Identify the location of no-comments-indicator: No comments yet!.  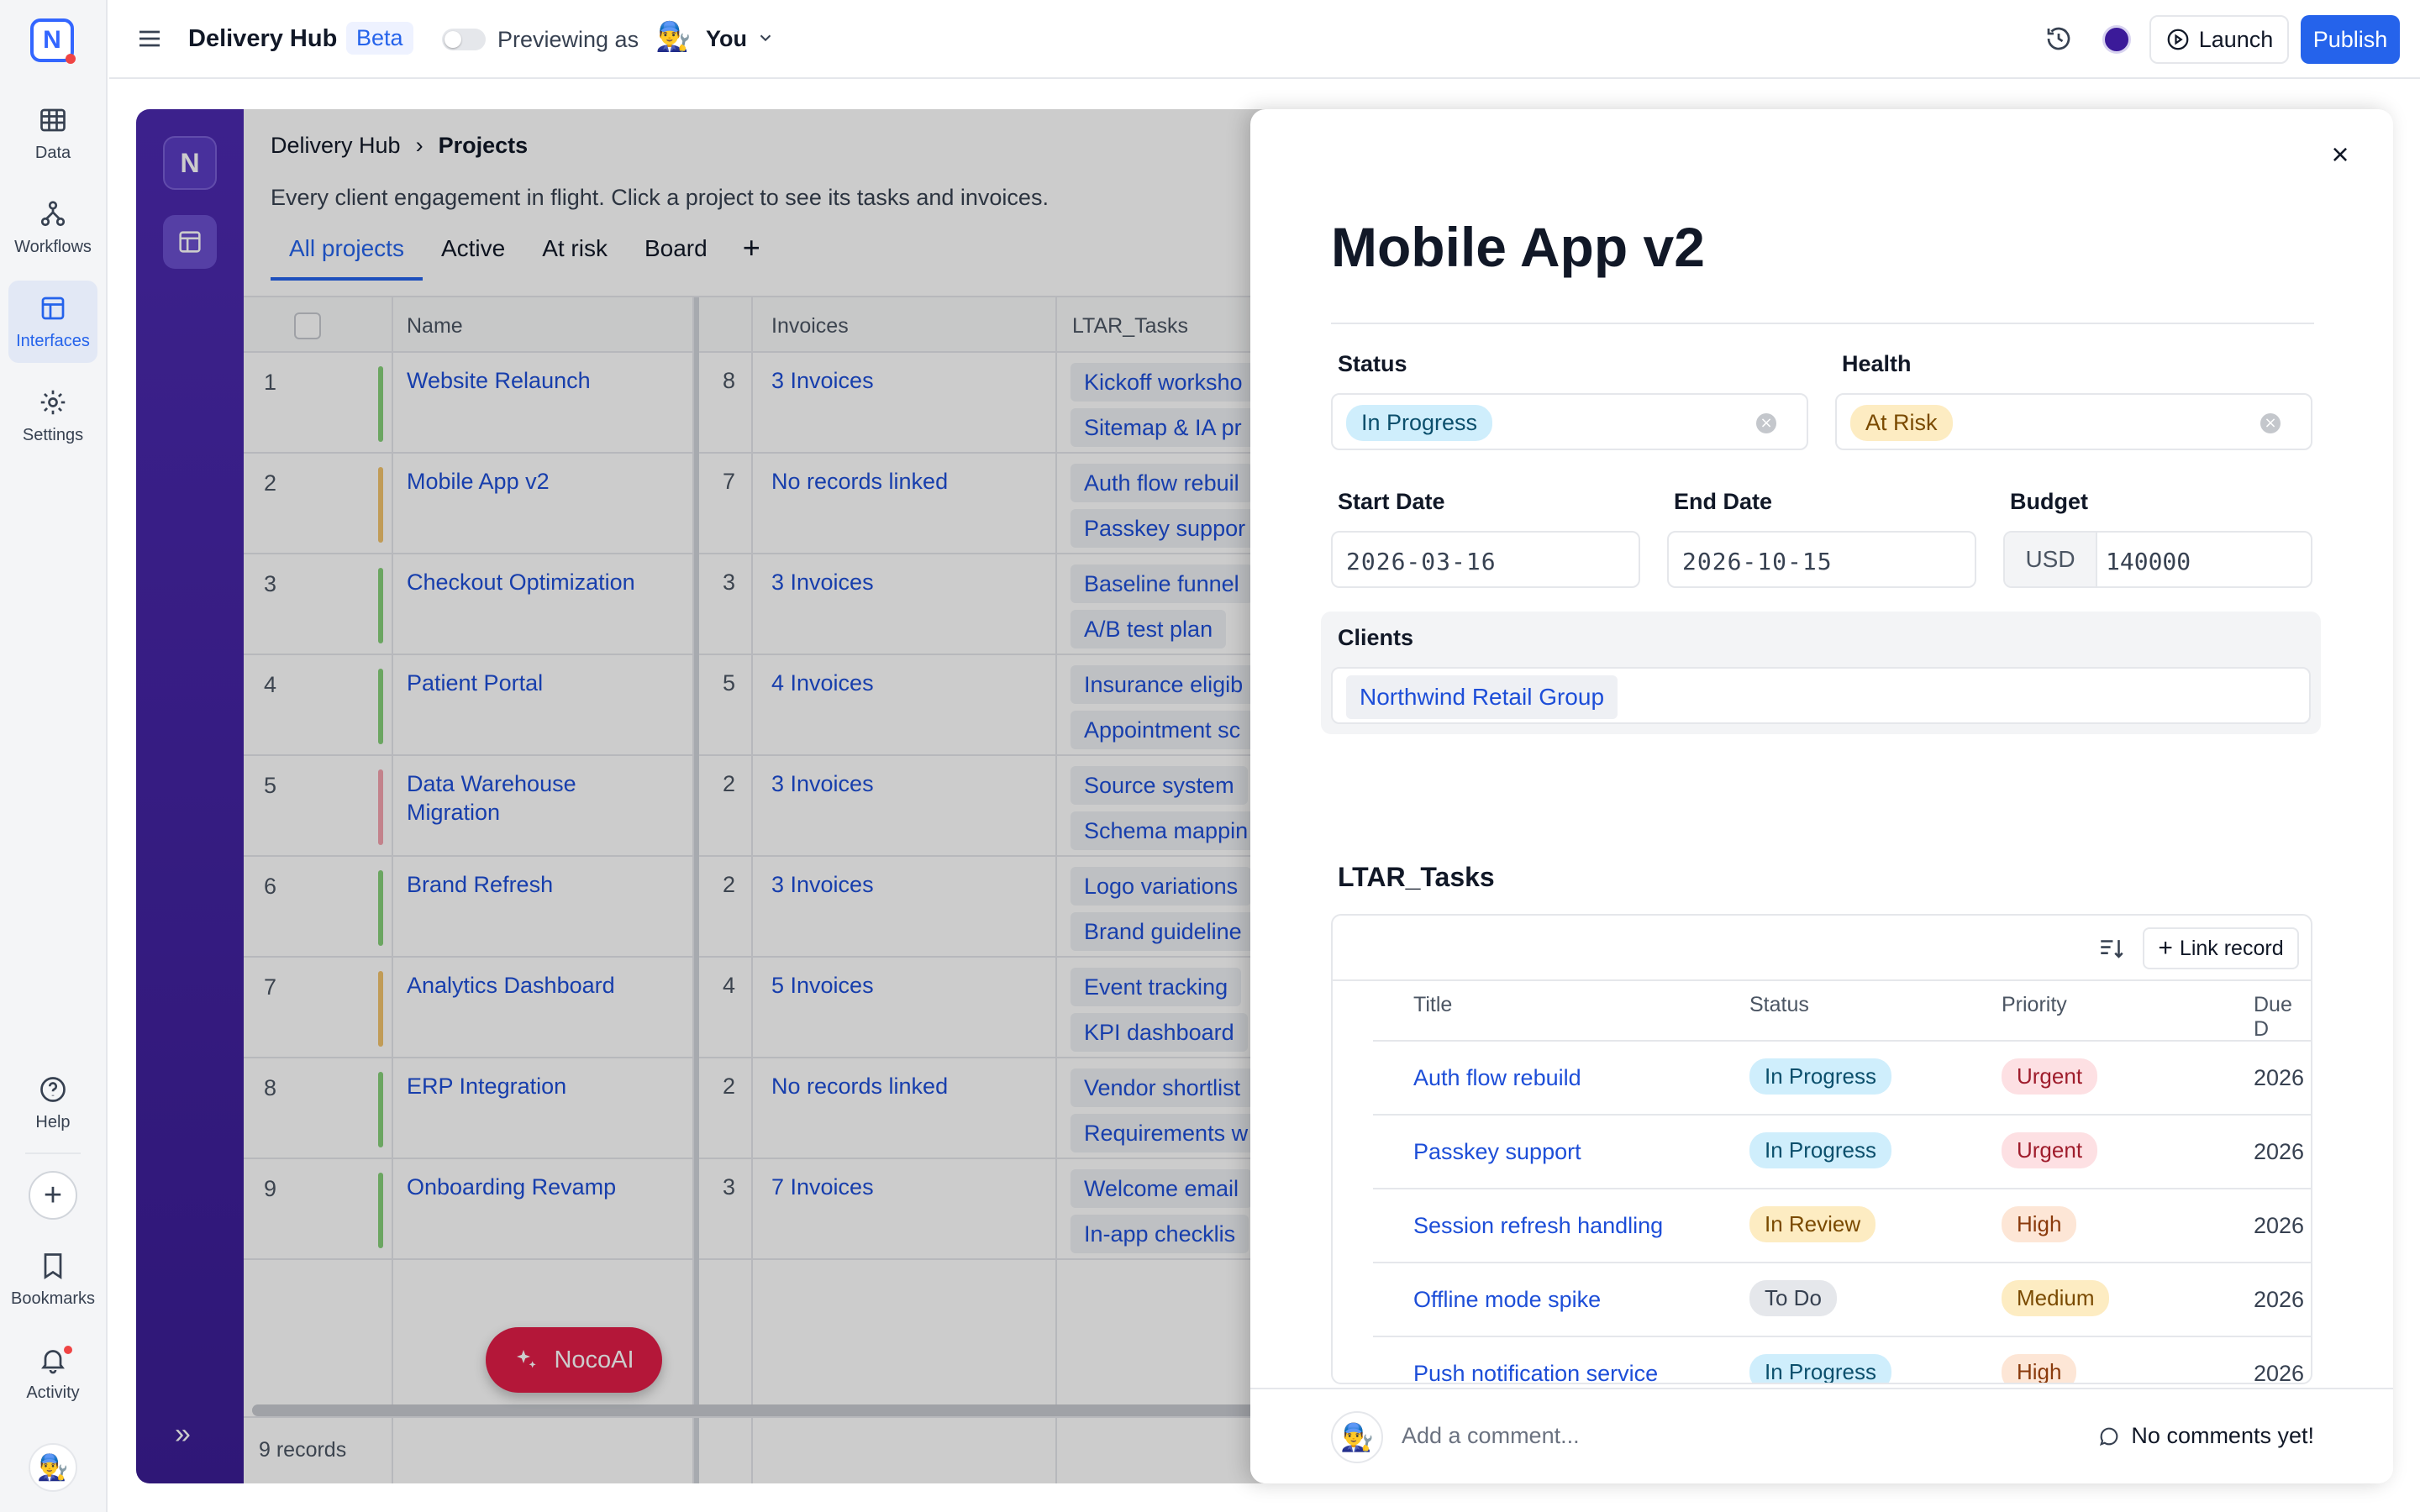
(2206, 1436).